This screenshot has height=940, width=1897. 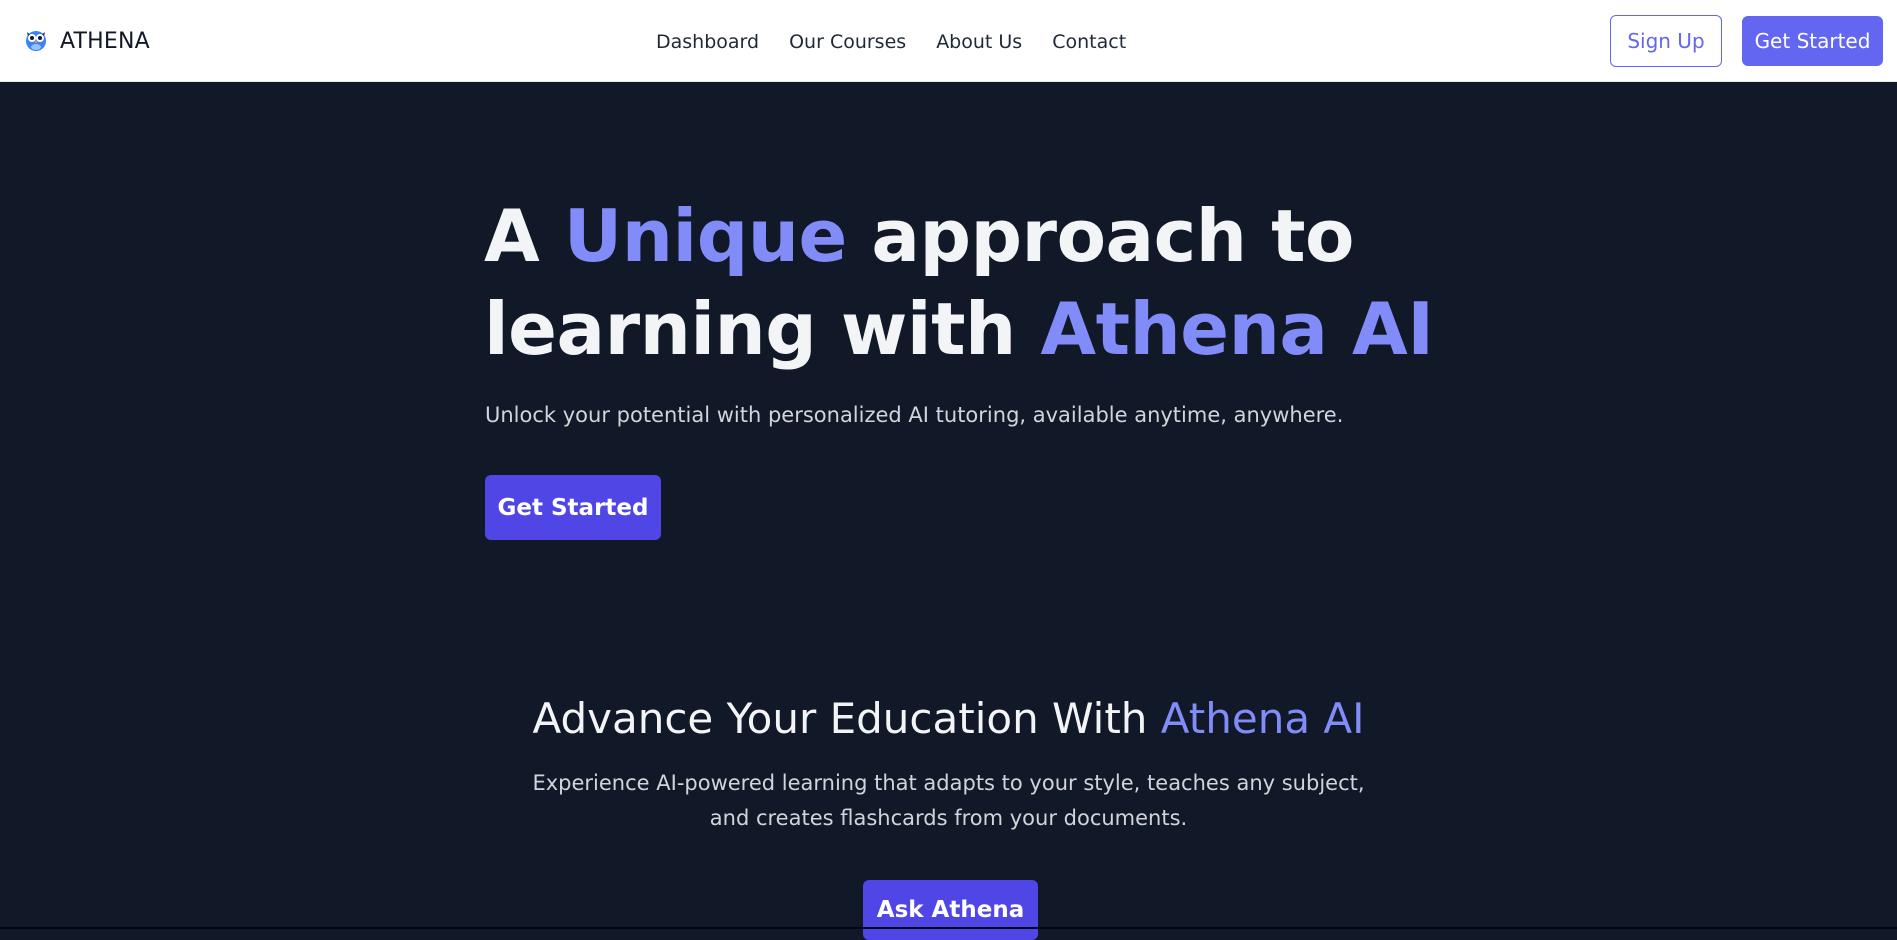 What do you see at coordinates (36, 41) in the screenshot?
I see `owl-icon` at bounding box center [36, 41].